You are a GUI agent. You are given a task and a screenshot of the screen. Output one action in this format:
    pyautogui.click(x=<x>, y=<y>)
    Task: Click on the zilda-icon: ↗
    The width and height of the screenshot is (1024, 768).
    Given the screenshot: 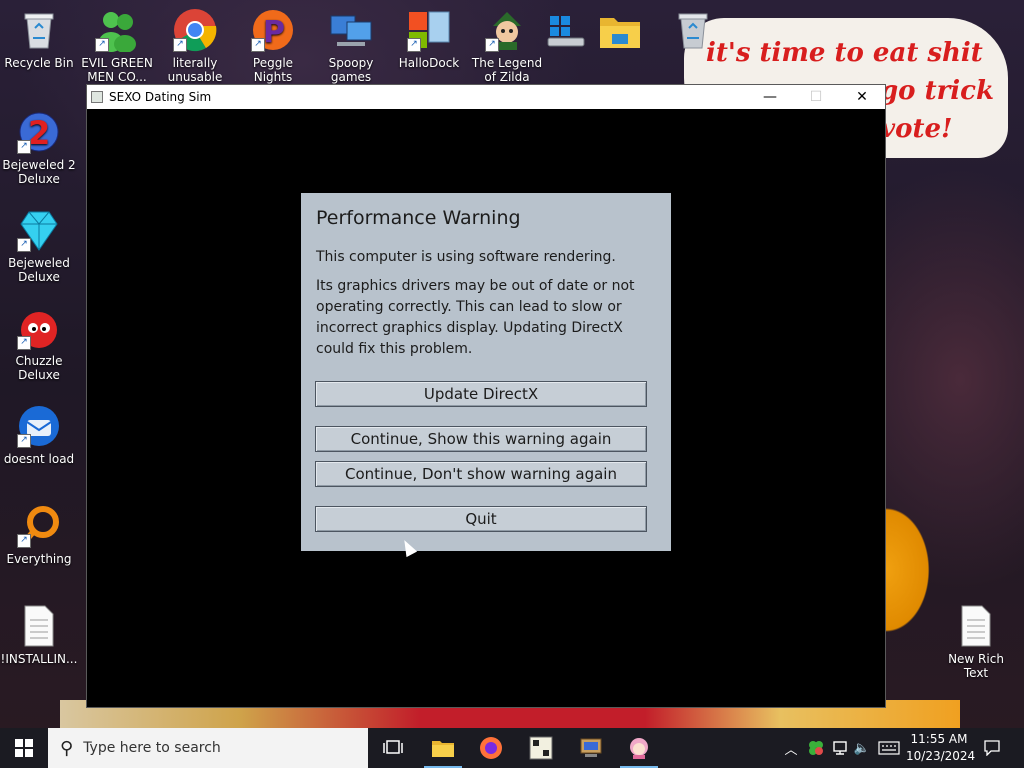 What is the action you would take?
    pyautogui.click(x=507, y=30)
    